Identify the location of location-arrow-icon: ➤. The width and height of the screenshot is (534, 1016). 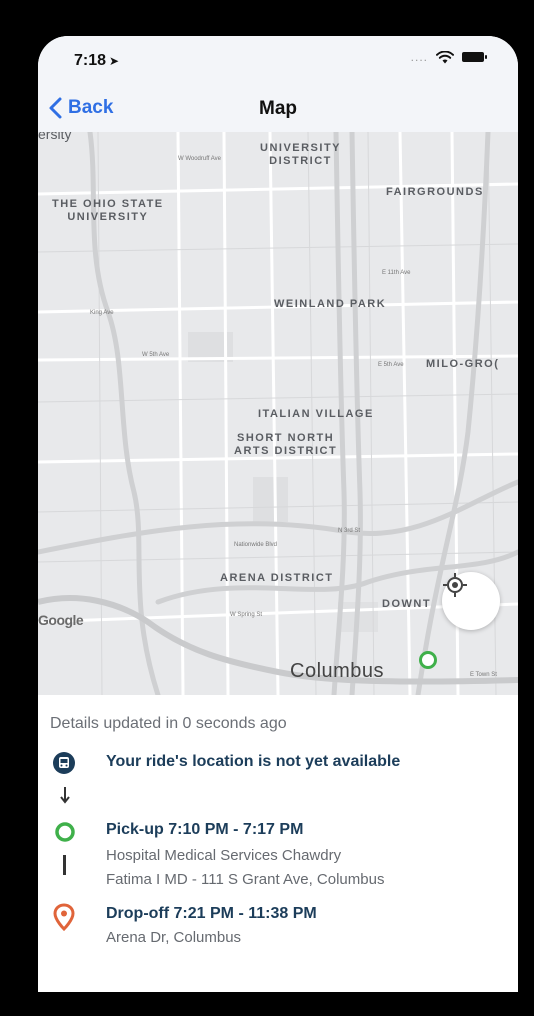
(114, 61).